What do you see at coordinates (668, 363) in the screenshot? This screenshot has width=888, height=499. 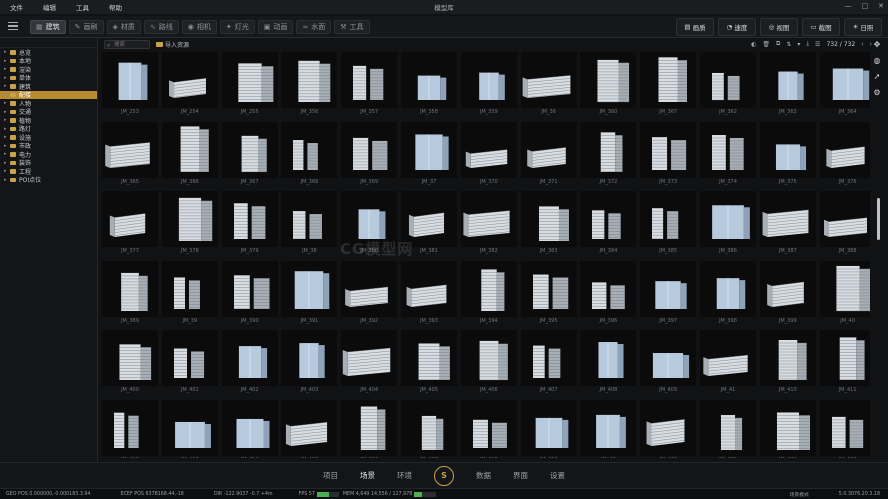 I see `asset-tile: JM_409` at bounding box center [668, 363].